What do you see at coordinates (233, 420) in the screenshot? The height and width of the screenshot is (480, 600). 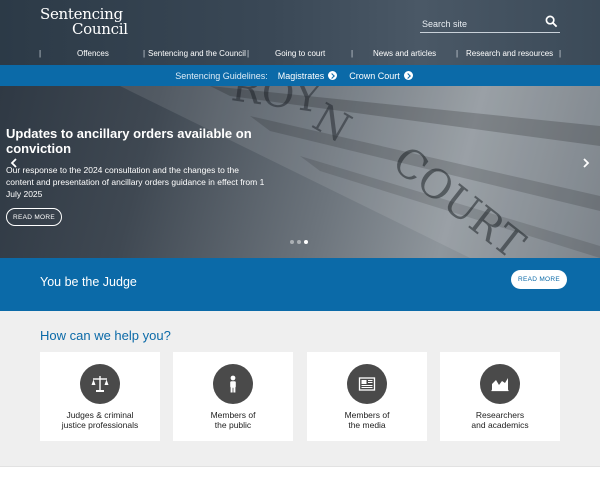 I see `card-public-label: Members of the public` at bounding box center [233, 420].